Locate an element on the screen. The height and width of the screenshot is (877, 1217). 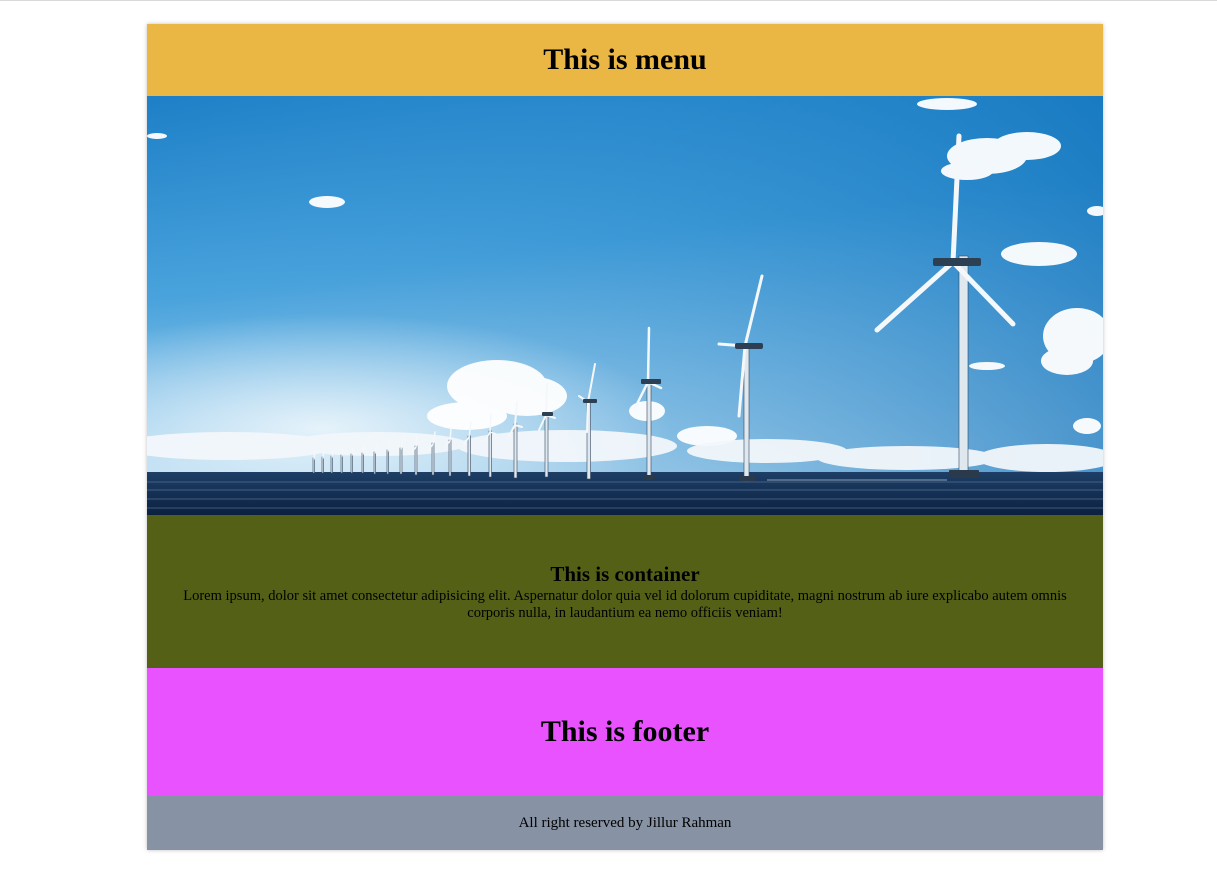
container-heading: This is container is located at coordinates (625, 573).